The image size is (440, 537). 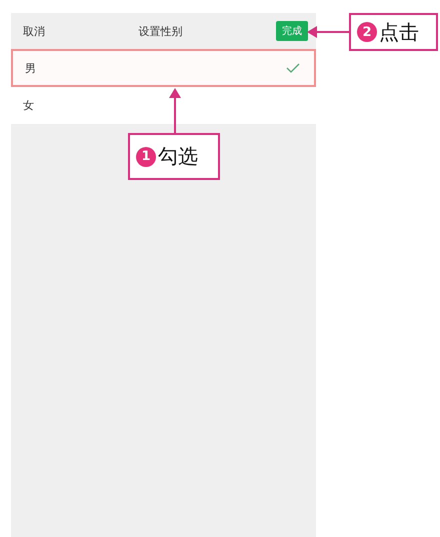 What do you see at coordinates (160, 31) in the screenshot?
I see `page-title: 设置性别` at bounding box center [160, 31].